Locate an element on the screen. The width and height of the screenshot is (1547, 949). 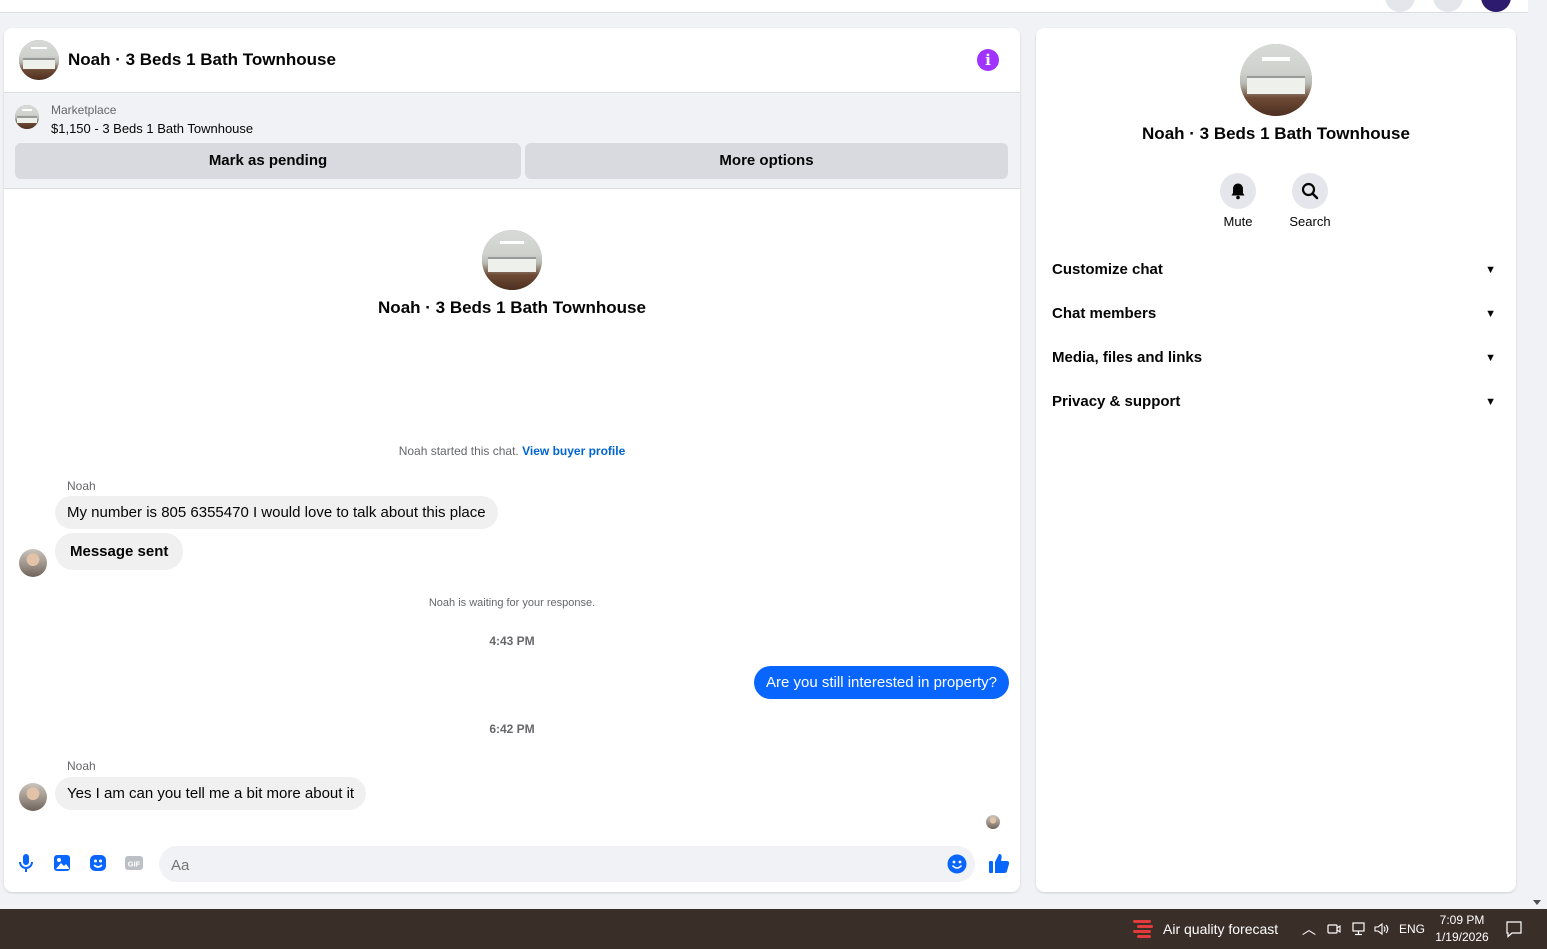
webcam-icon is located at coordinates (1334, 929).